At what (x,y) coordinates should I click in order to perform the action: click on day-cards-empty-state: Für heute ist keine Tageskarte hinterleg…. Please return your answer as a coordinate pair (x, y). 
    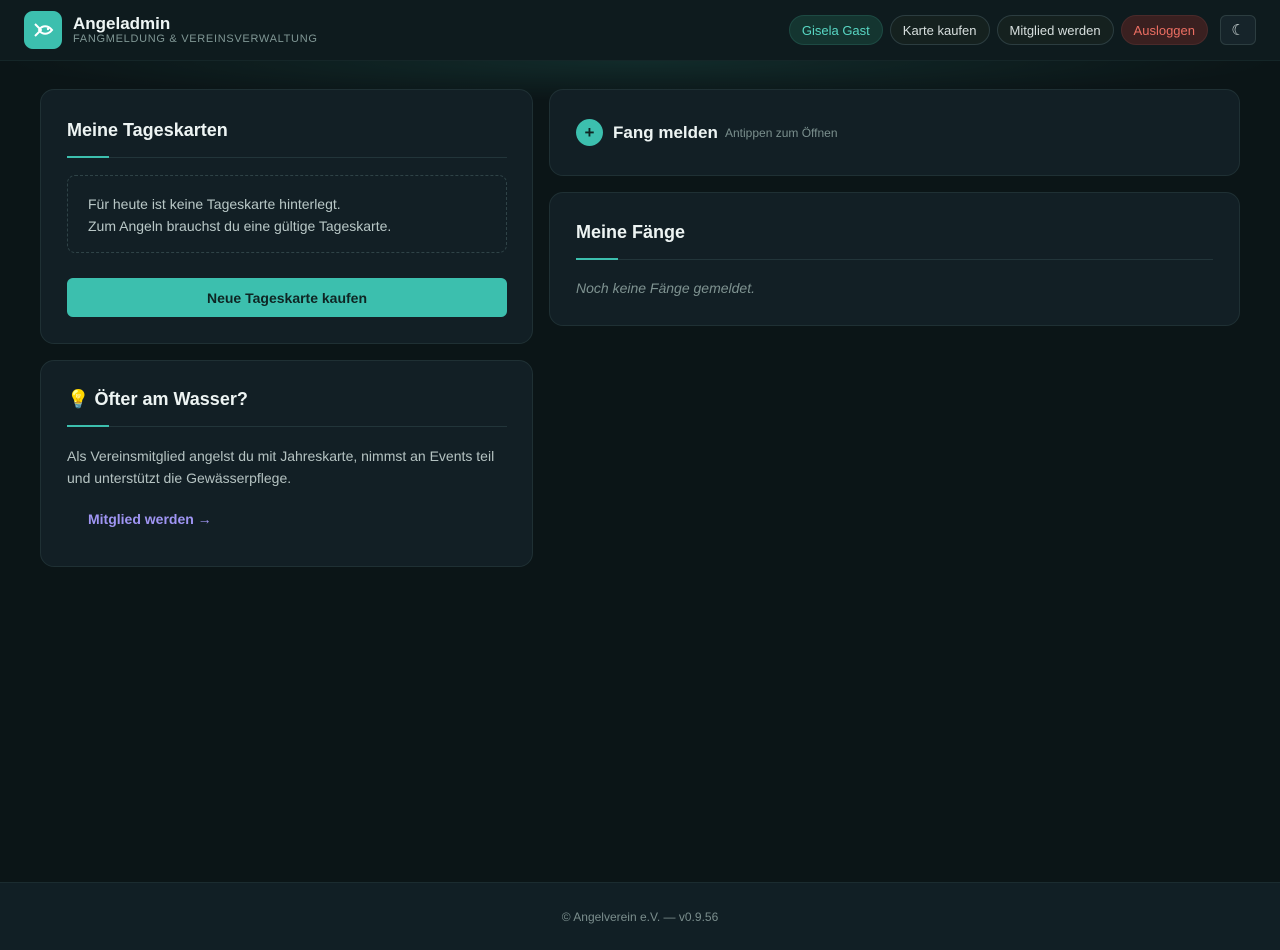
    Looking at the image, I should click on (287, 214).